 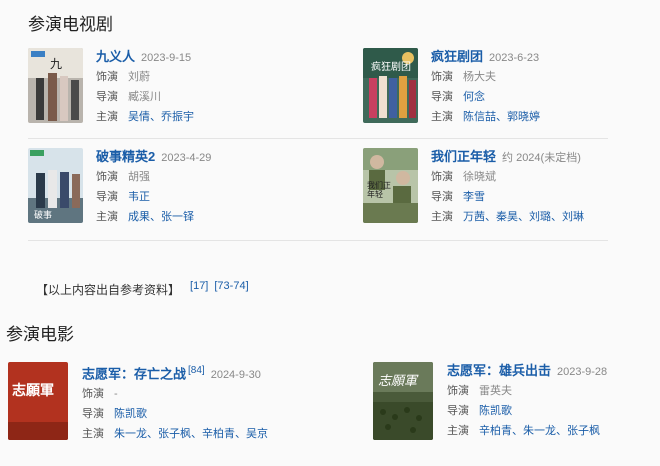 I want to click on poster-image: 我们正年轻, so click(x=390, y=185).